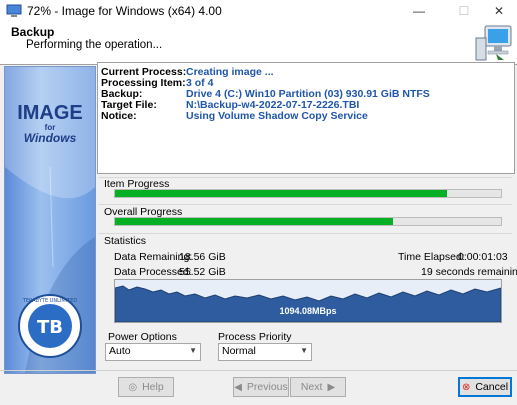  I want to click on next-button: Next ▶, so click(318, 387).